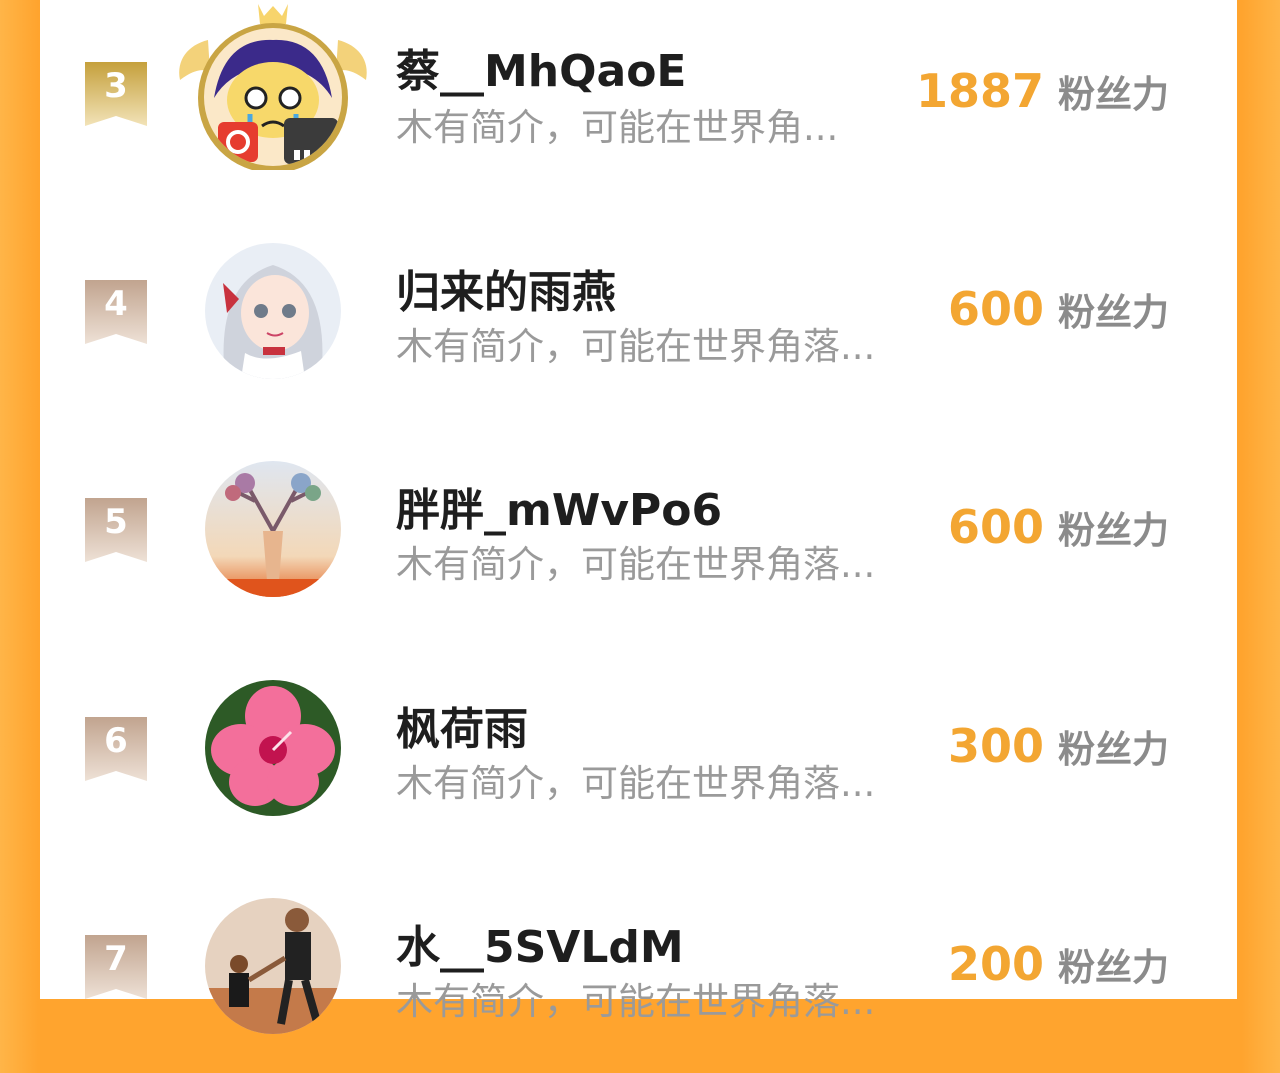 The image size is (1280, 1073). I want to click on pink-flower-avatar-icon, so click(273, 748).